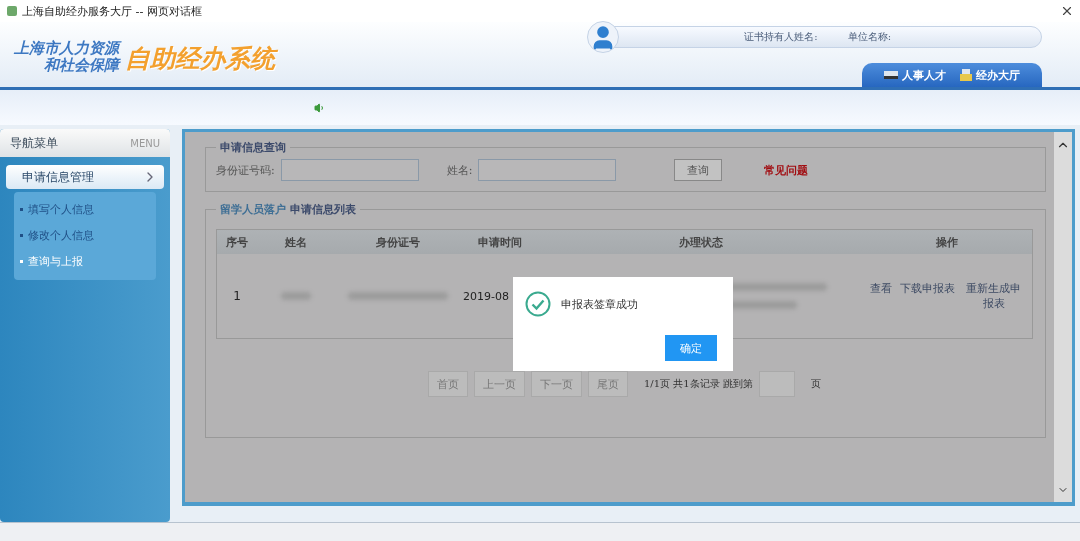 The height and width of the screenshot is (541, 1080). What do you see at coordinates (85, 209) in the screenshot?
I see `menu-item: 填写个人信息` at bounding box center [85, 209].